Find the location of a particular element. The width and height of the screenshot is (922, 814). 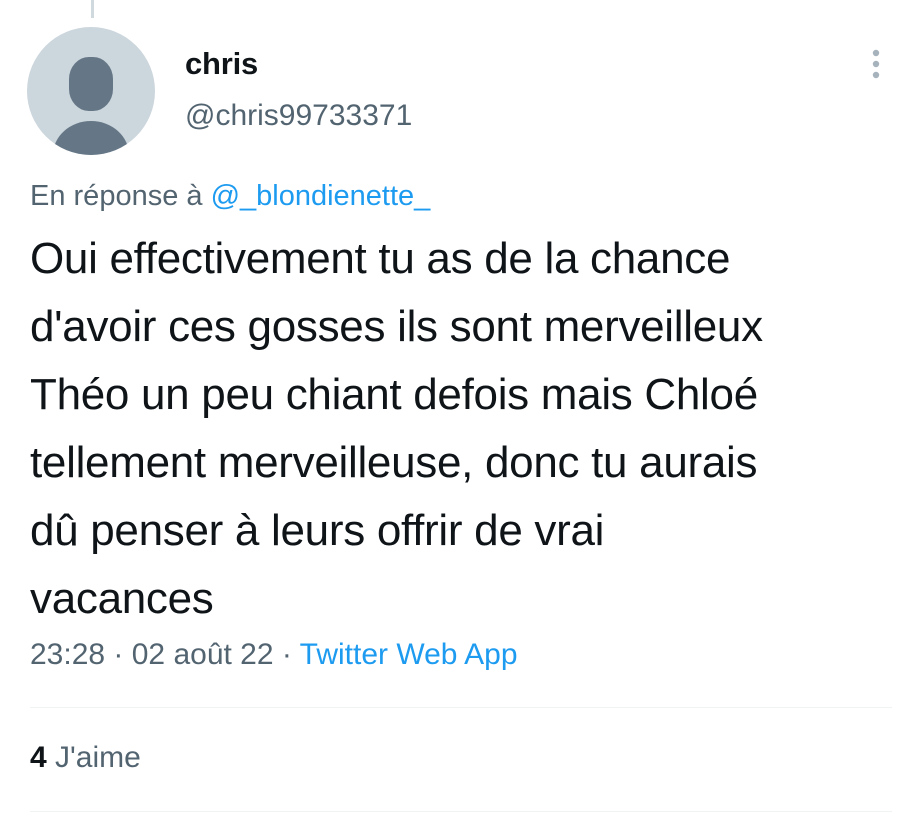

default-profile-avatar-icon is located at coordinates (91, 106).